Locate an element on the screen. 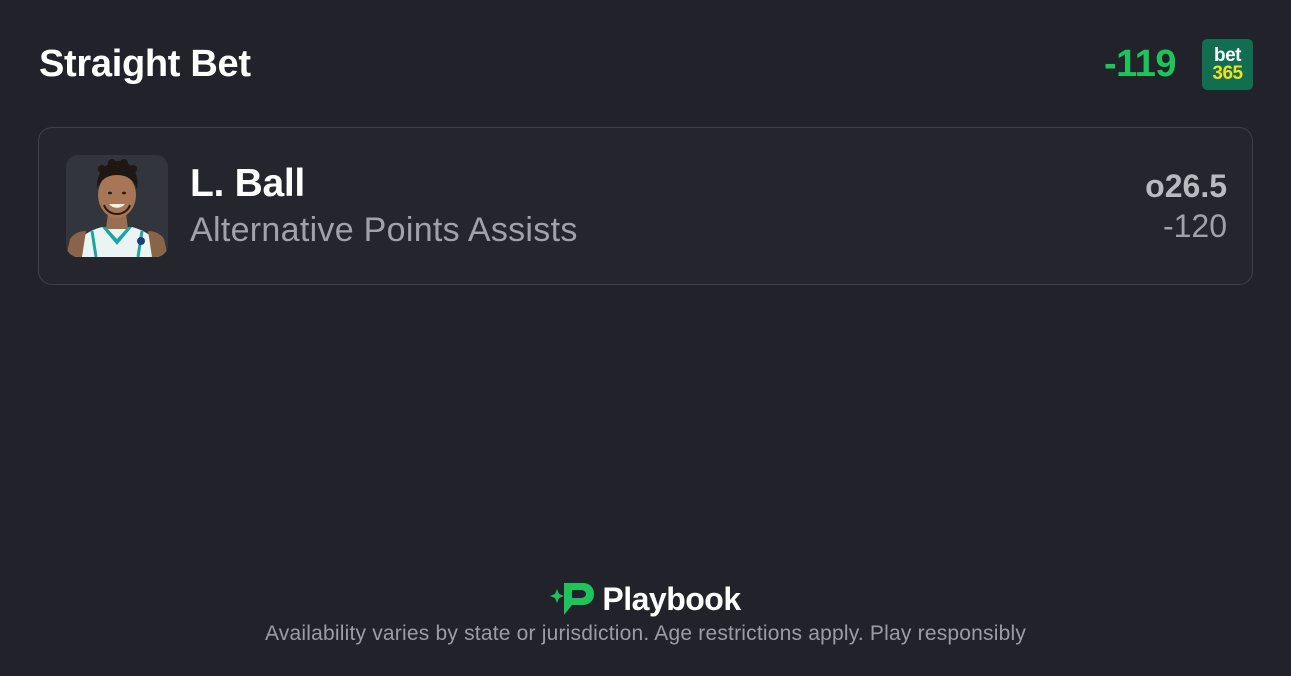  bet-header: Straight Bet -119 bet 365 is located at coordinates (646, 64).